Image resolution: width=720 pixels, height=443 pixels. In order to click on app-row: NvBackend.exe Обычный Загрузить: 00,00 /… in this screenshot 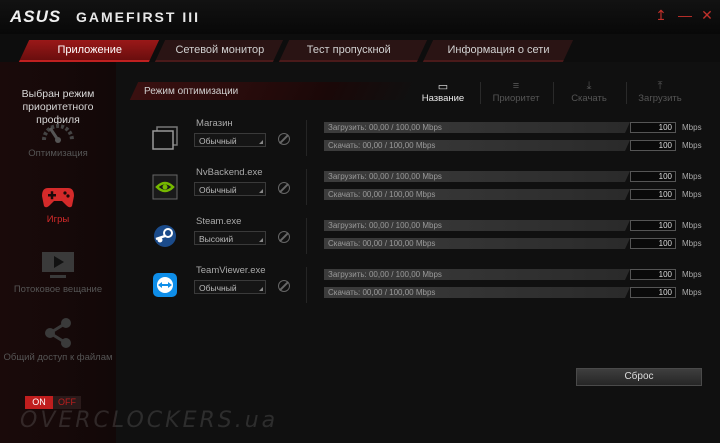, I will do `click(418, 191)`.